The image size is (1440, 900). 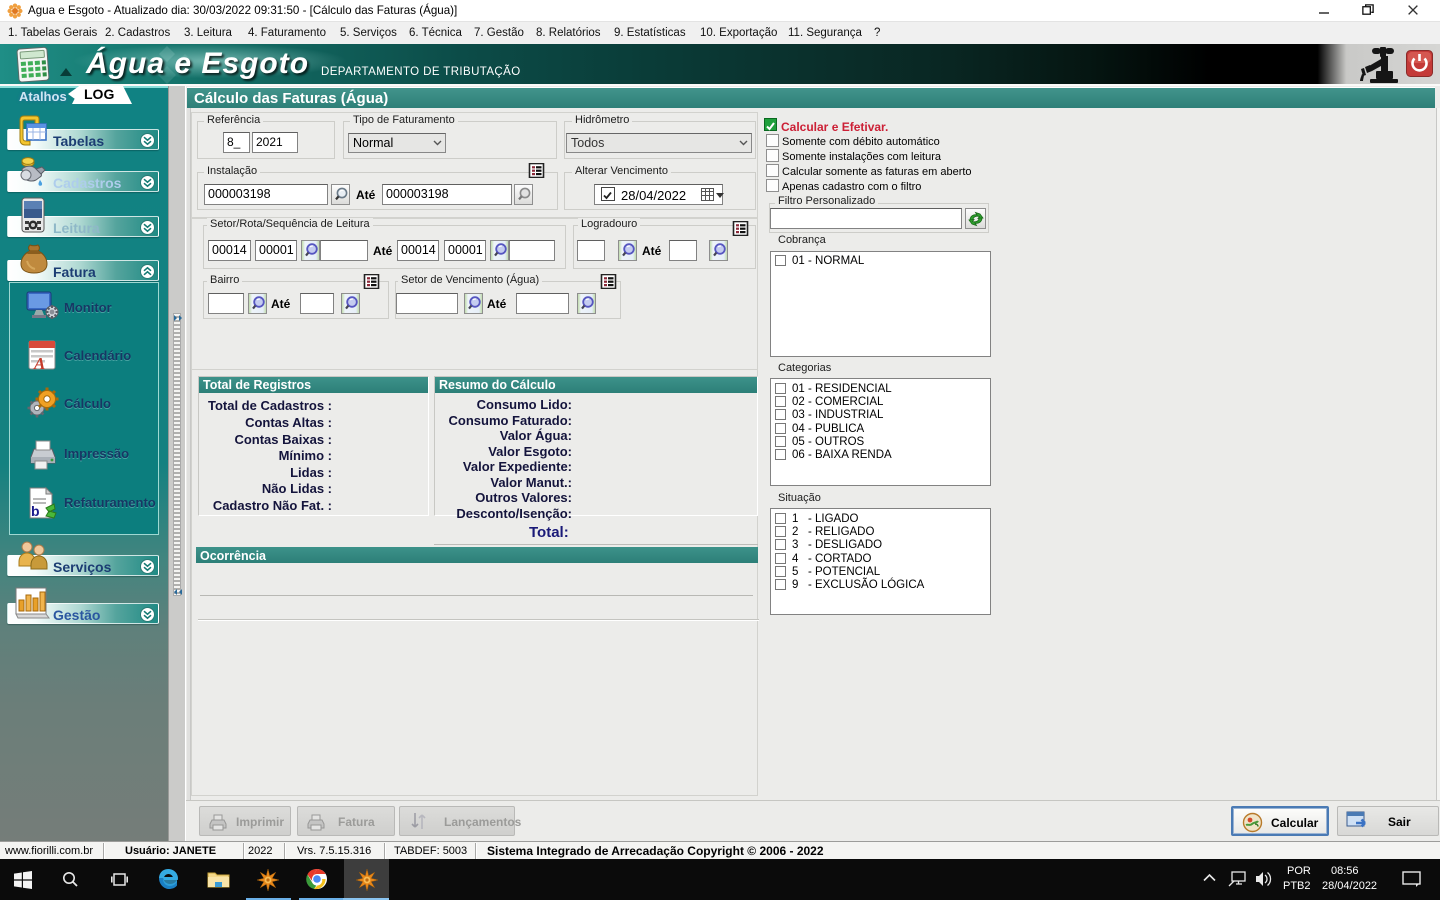 What do you see at coordinates (99, 94) in the screenshot?
I see `svg-text: LOG` at bounding box center [99, 94].